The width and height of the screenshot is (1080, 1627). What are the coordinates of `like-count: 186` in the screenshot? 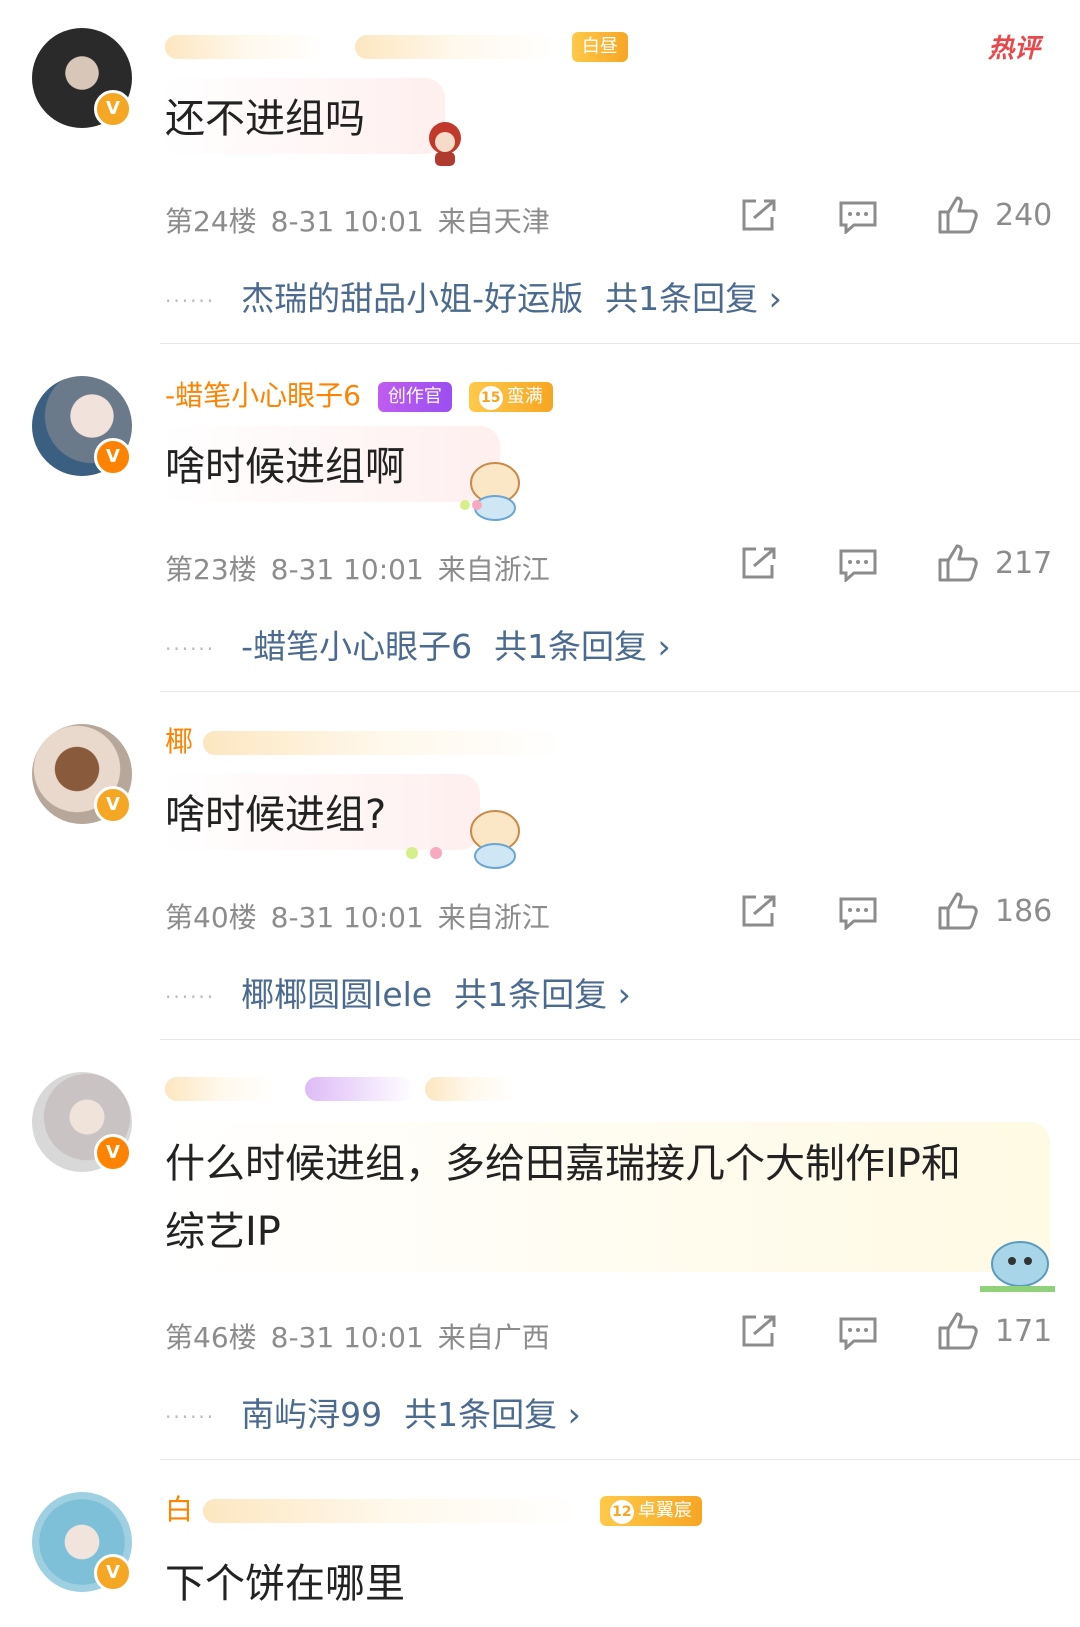 It's located at (1024, 911).